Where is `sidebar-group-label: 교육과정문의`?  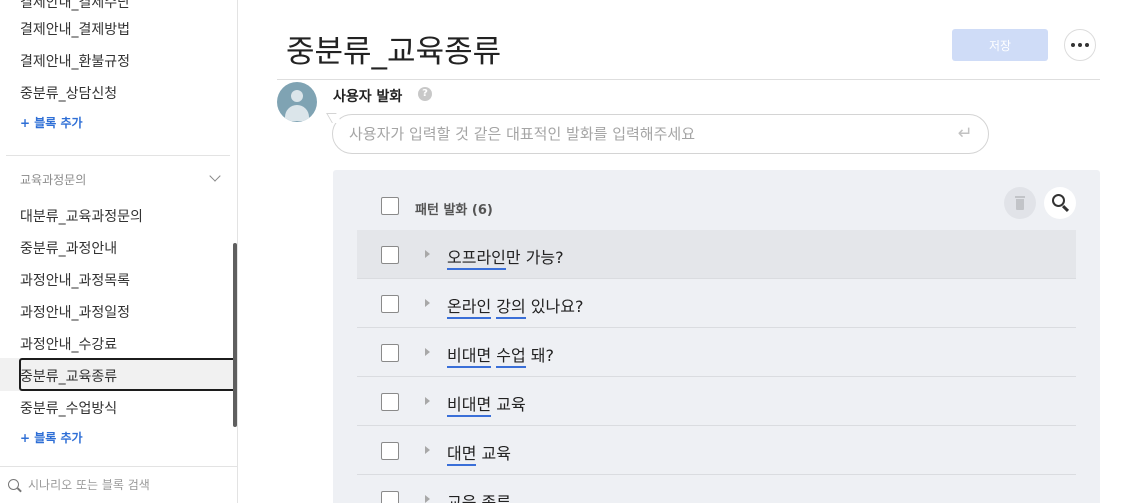
sidebar-group-label: 교육과정문의 is located at coordinates (53, 179).